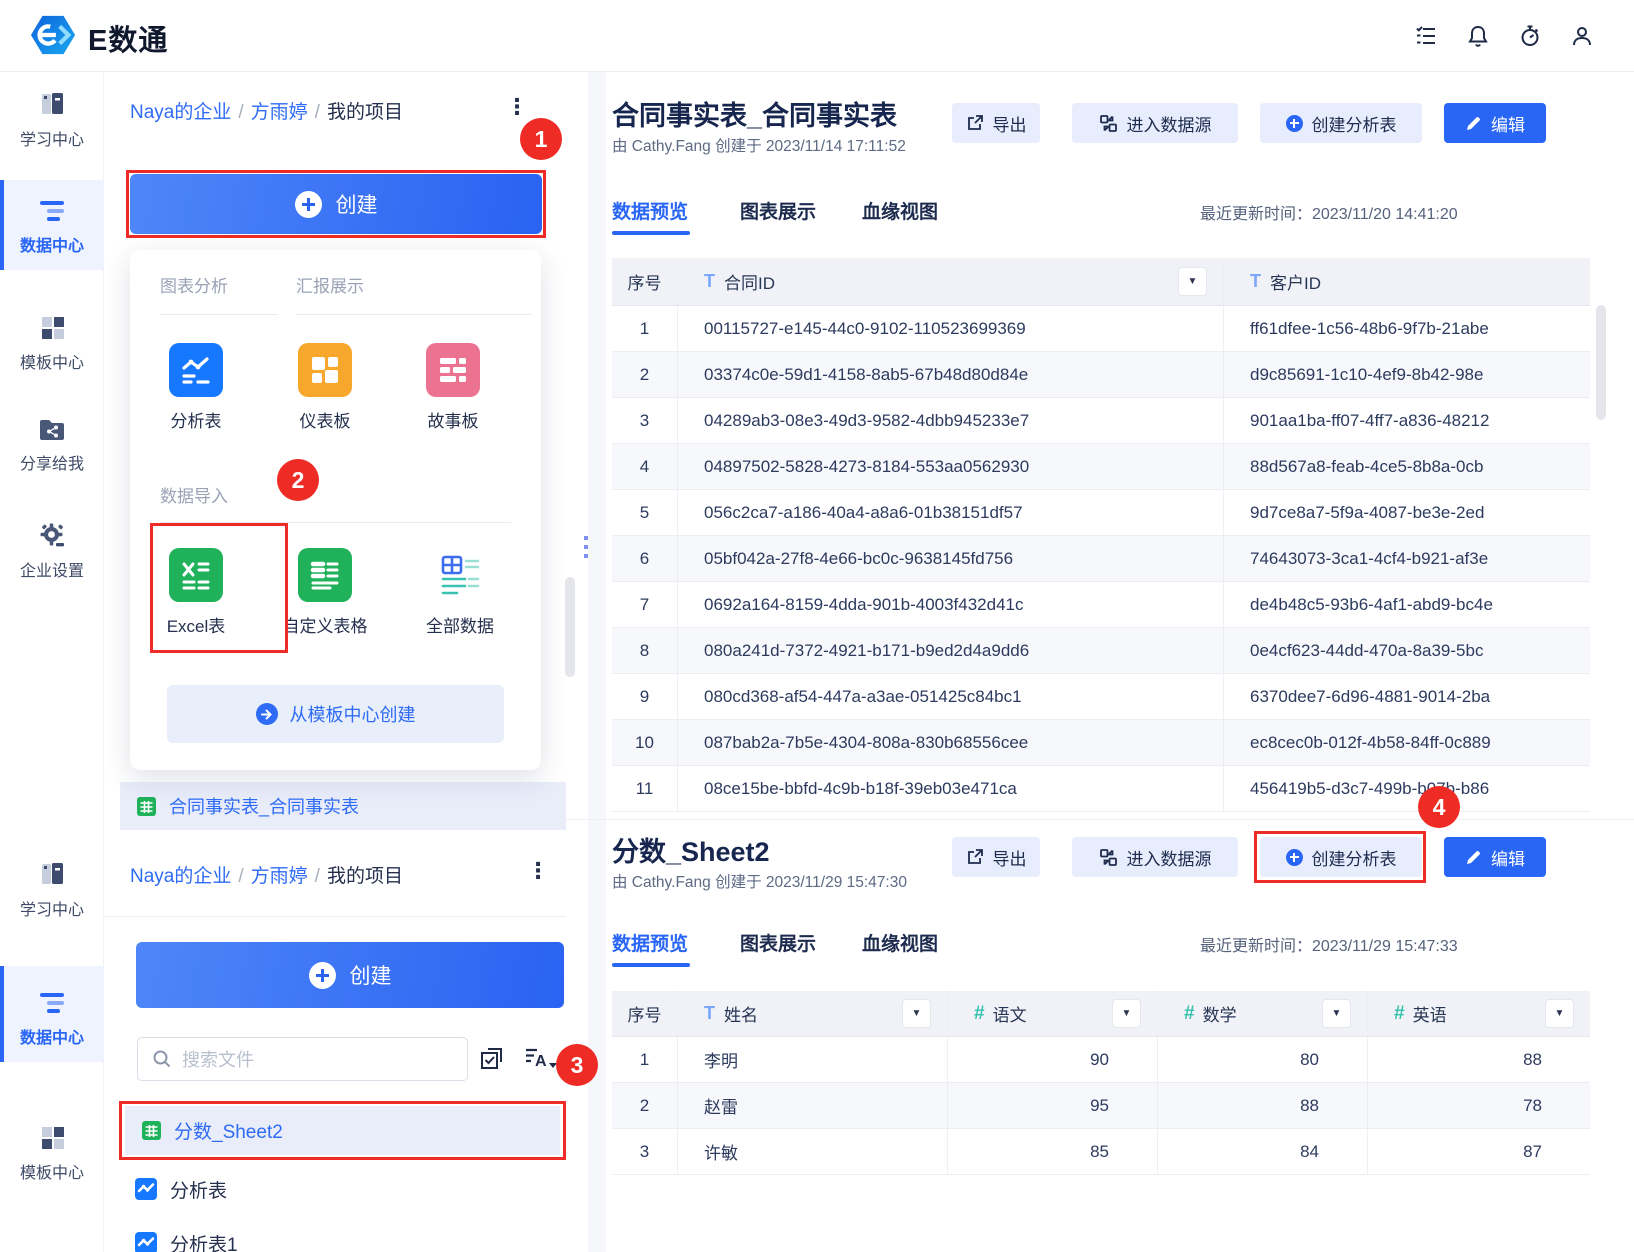 Image resolution: width=1634 pixels, height=1252 pixels. I want to click on create-from-template-button: 从模板中心创建, so click(335, 714).